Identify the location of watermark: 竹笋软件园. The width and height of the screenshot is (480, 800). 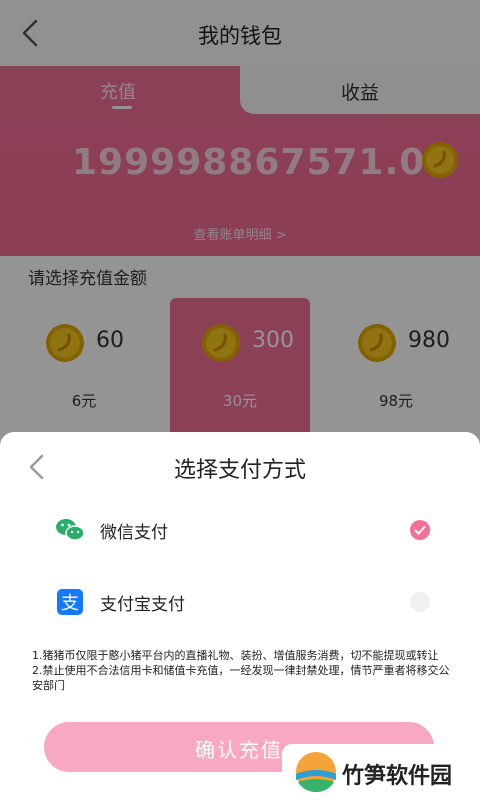
(381, 772).